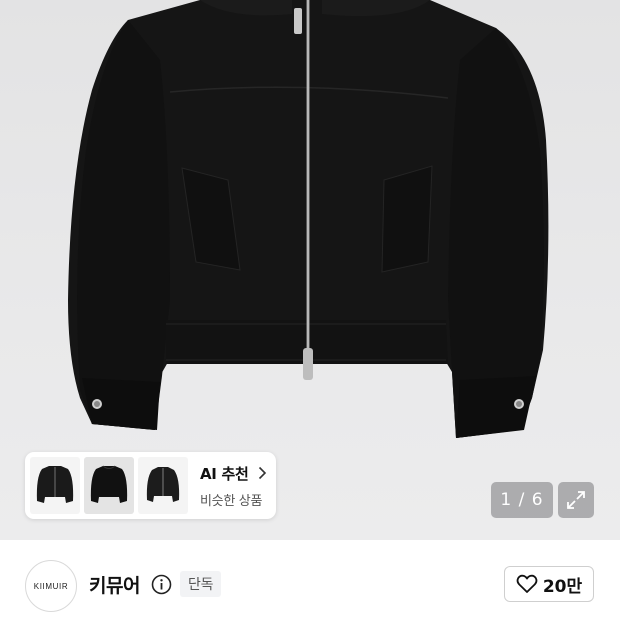 This screenshot has width=620, height=620. I want to click on expand-icon, so click(576, 500).